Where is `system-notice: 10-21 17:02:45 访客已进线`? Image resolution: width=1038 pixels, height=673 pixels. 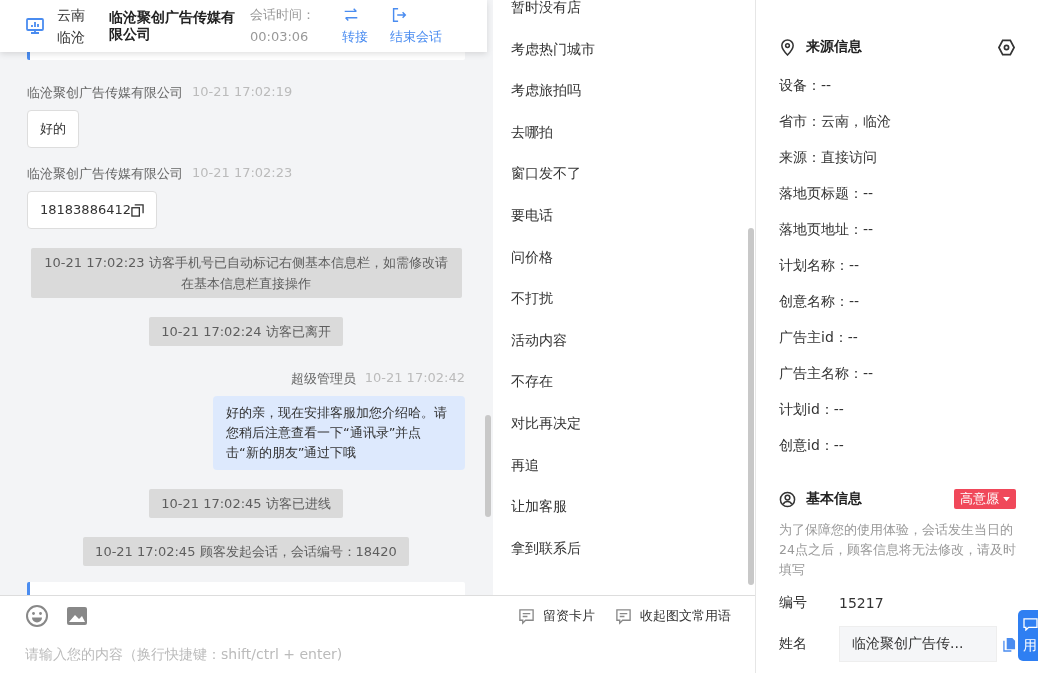 system-notice: 10-21 17:02:45 访客已进线 is located at coordinates (246, 503).